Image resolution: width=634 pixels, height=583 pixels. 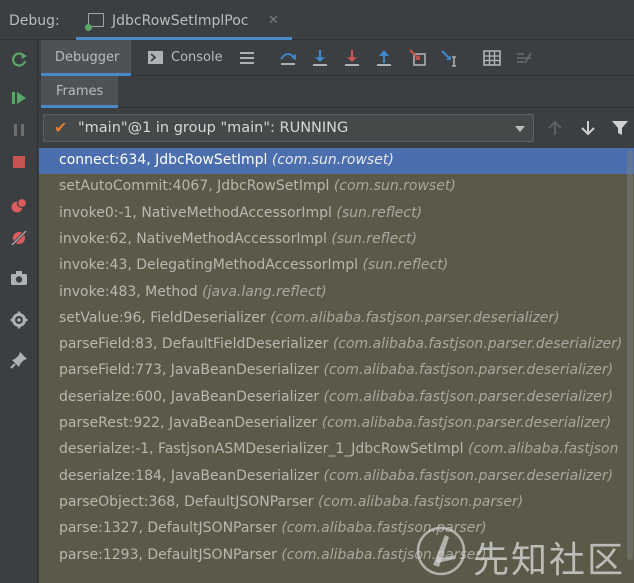 I want to click on mute-breakpoints-icon, so click(x=19, y=238).